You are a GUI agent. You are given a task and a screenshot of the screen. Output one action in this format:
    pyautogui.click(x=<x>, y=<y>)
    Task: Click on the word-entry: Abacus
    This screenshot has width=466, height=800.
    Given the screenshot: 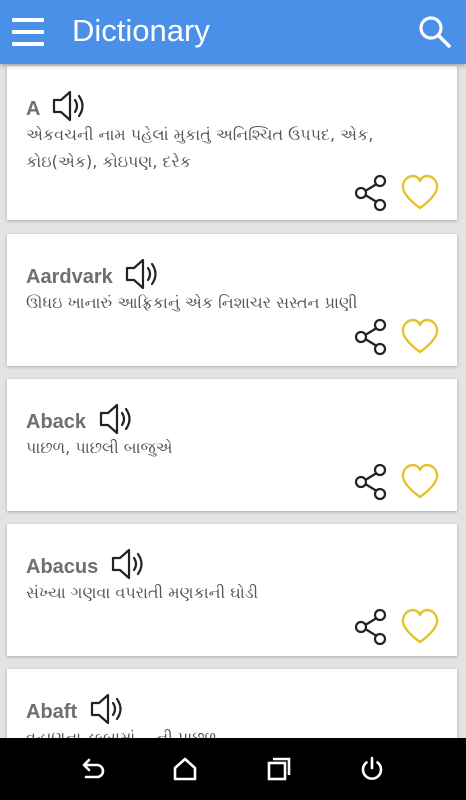 What is the action you would take?
    pyautogui.click(x=87, y=564)
    